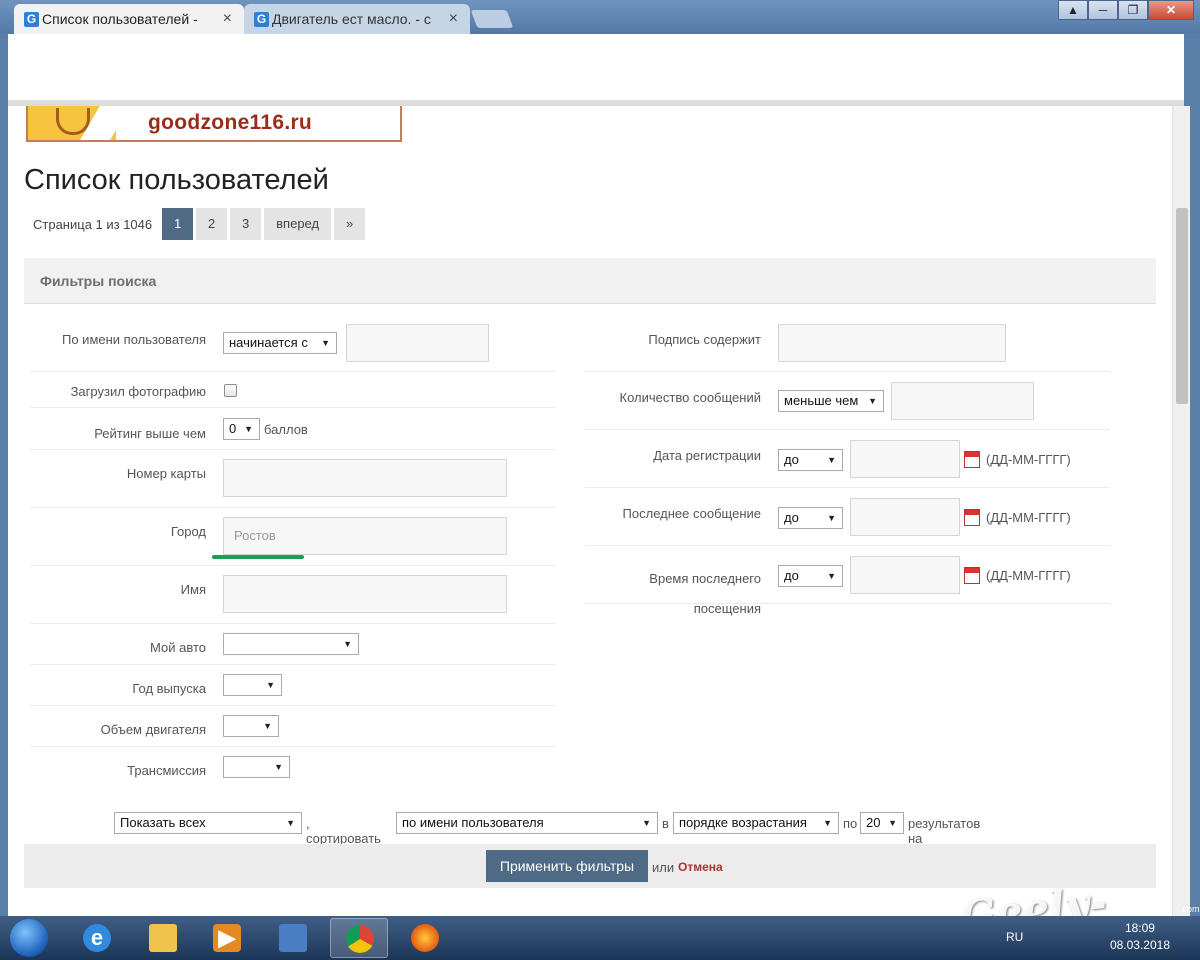  I want to click on city-input: Ростов, so click(365, 536).